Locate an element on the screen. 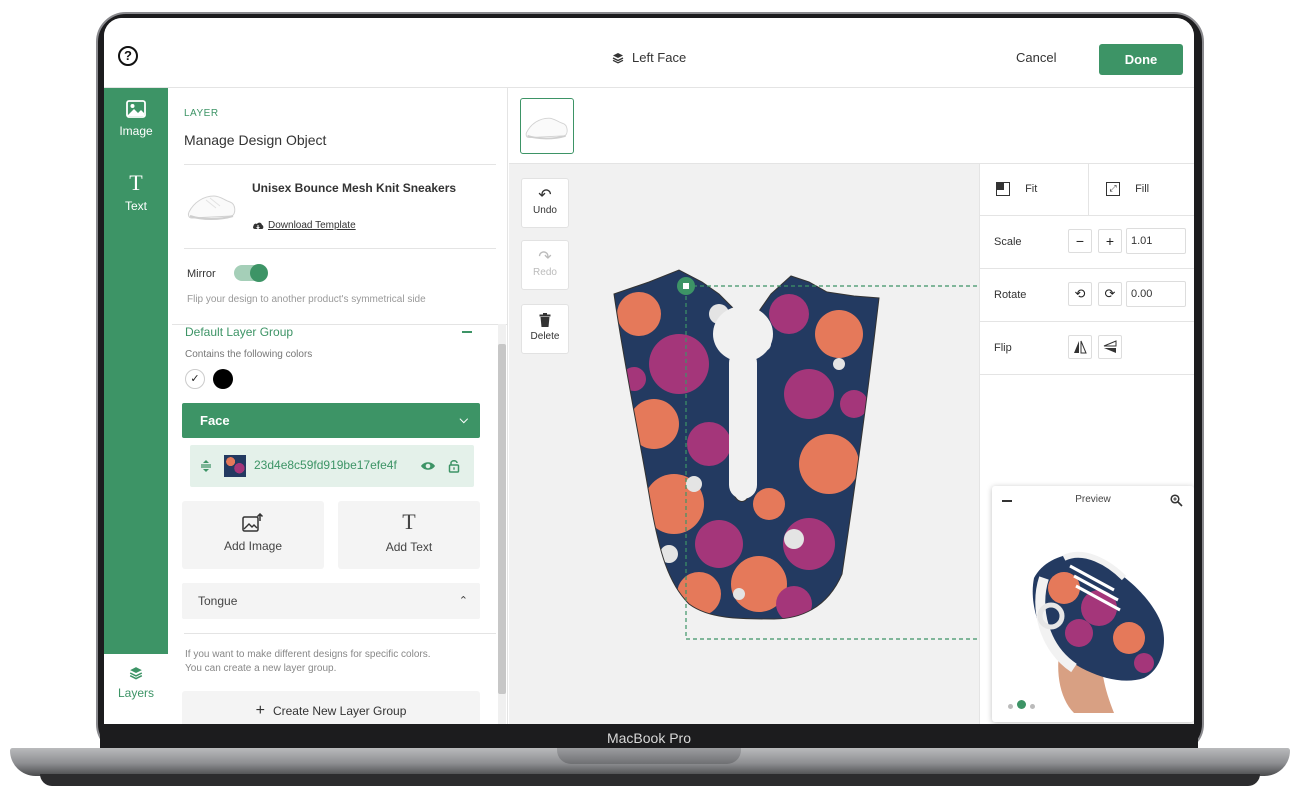 Image resolution: width=1300 pixels, height=810 pixels. rotate-right-button: ⟳ is located at coordinates (1110, 294).